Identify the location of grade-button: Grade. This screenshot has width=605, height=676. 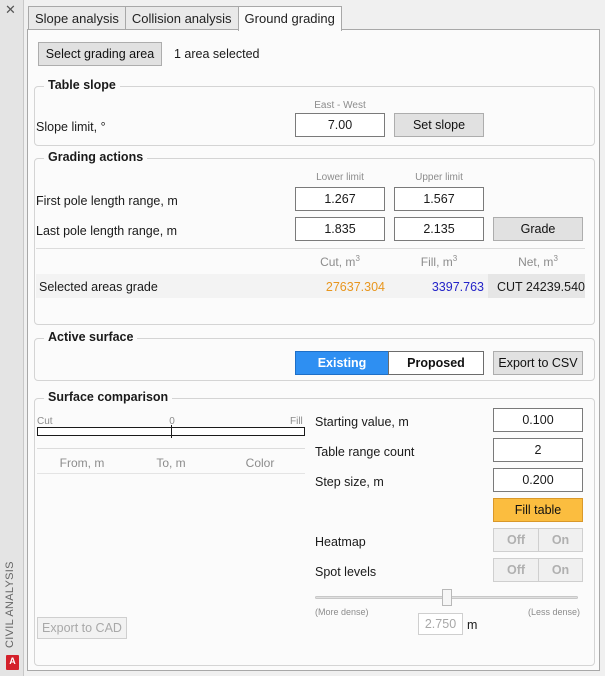
(538, 229).